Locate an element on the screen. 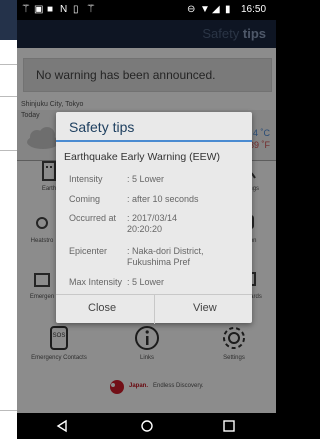  detail-key: Intensity is located at coordinates (86, 179).